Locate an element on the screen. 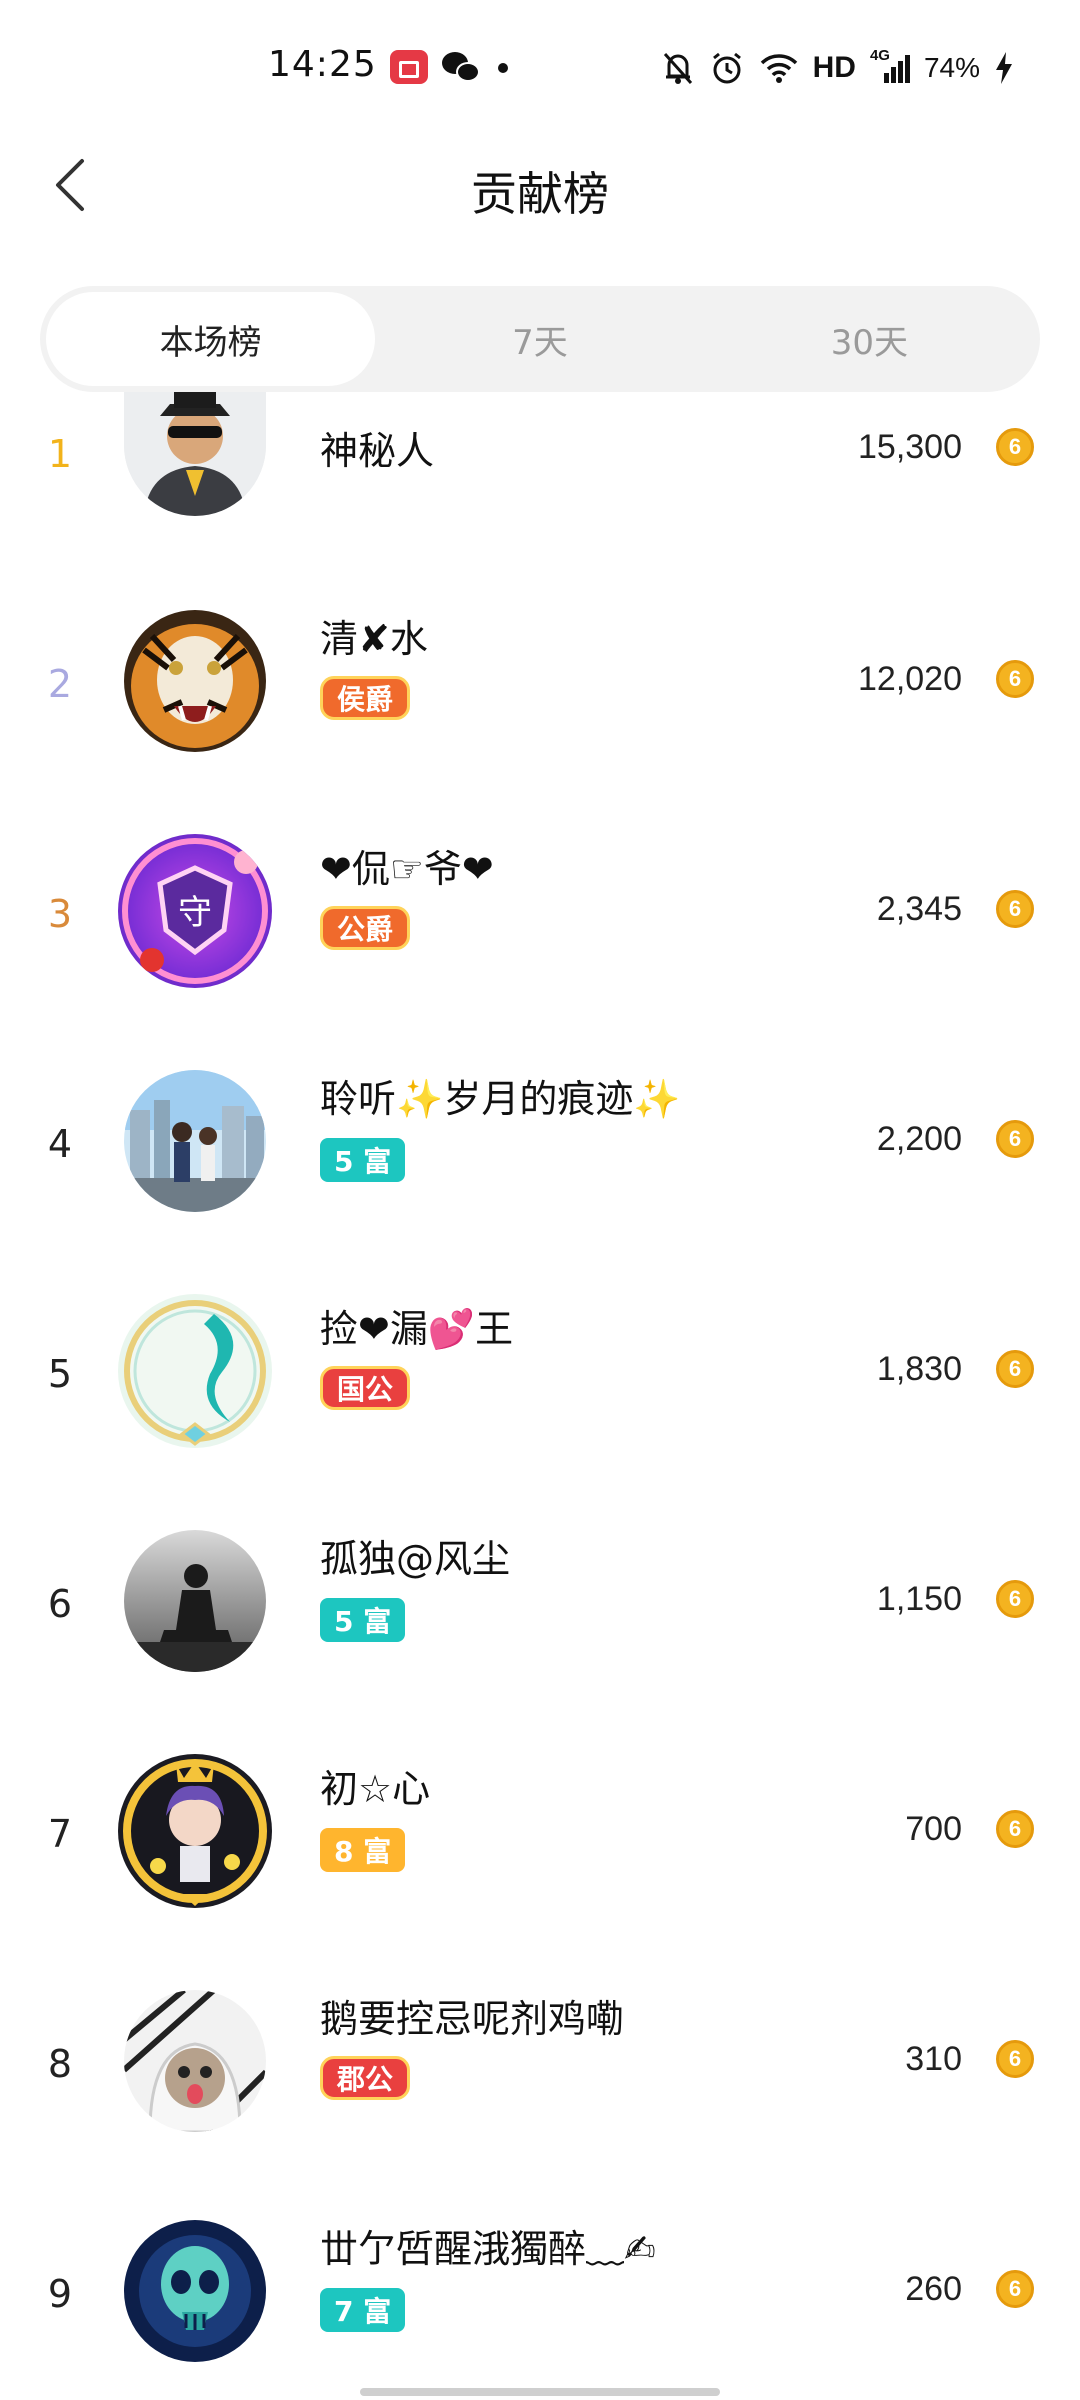 Image resolution: width=1080 pixels, height=2400 pixels. list-item: 1 神秘人 15,300 6 is located at coordinates (540, 476).